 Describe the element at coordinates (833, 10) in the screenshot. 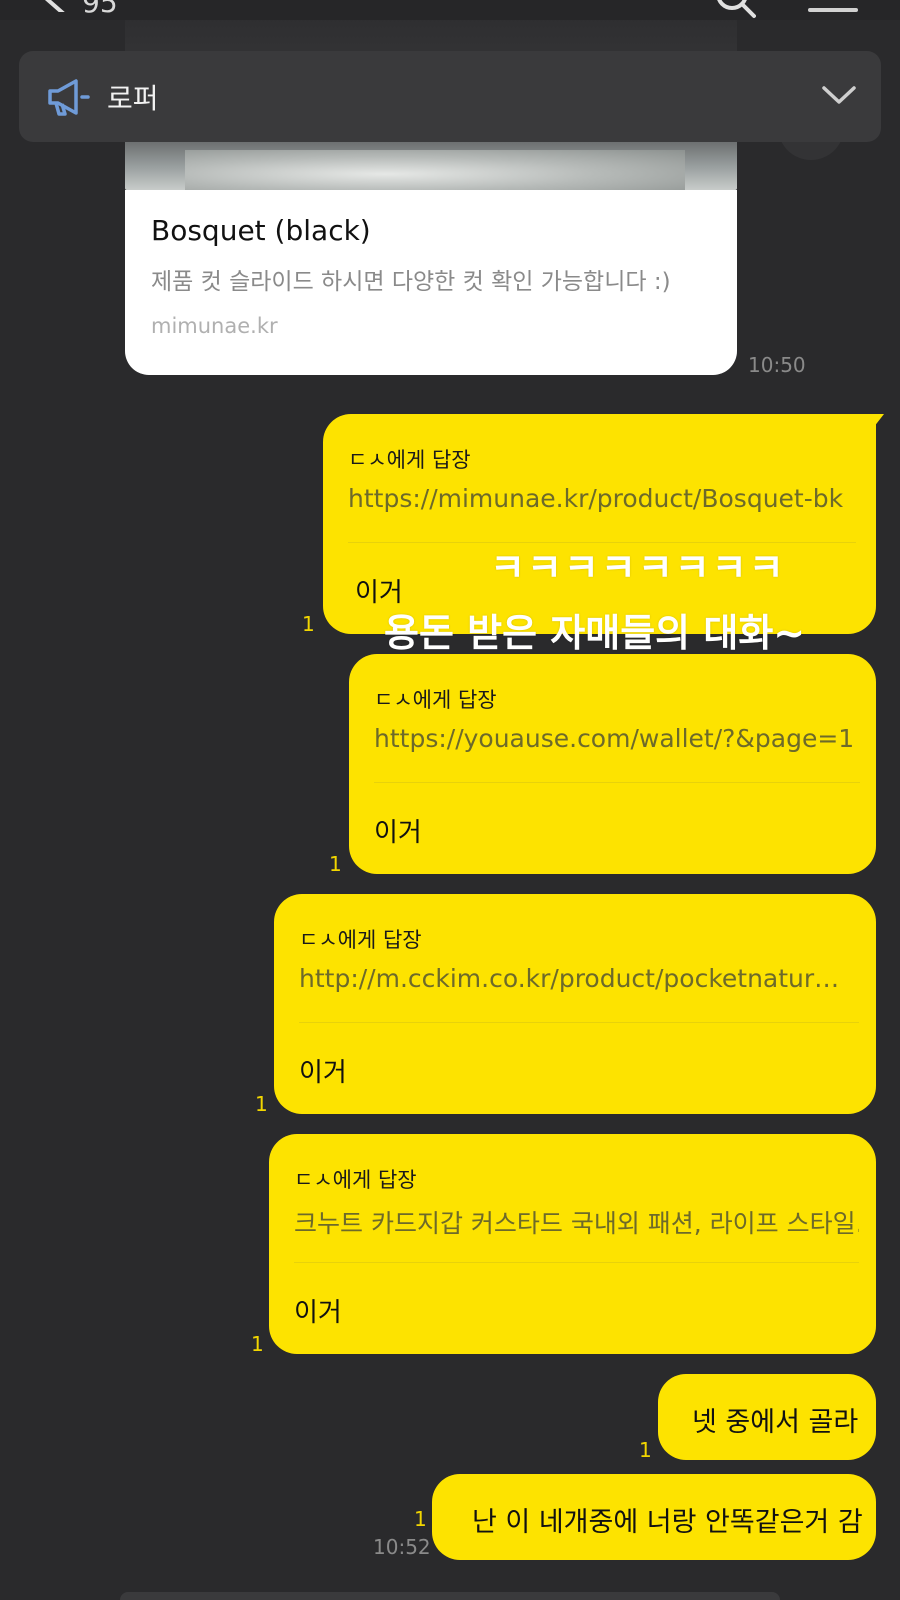

I see `menu-icon` at that location.